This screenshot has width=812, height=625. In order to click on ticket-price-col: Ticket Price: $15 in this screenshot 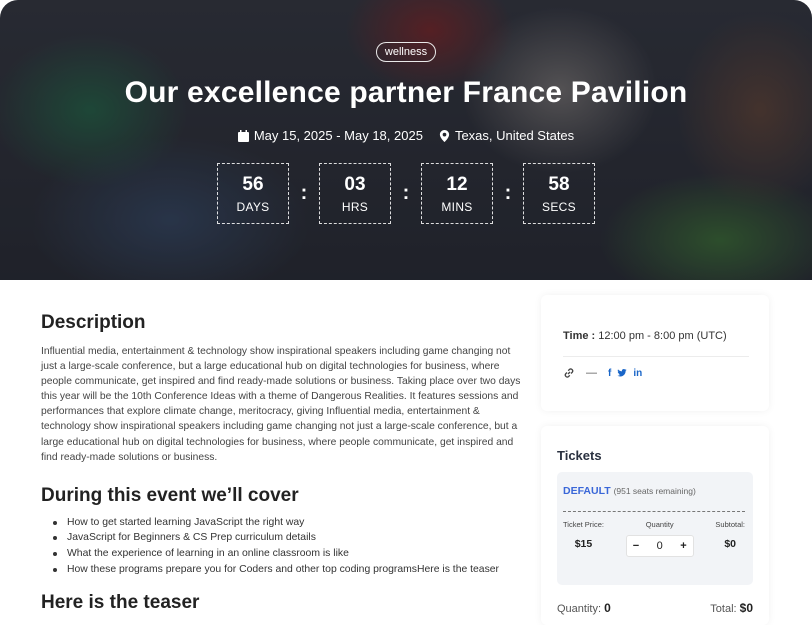, I will do `click(583, 538)`.